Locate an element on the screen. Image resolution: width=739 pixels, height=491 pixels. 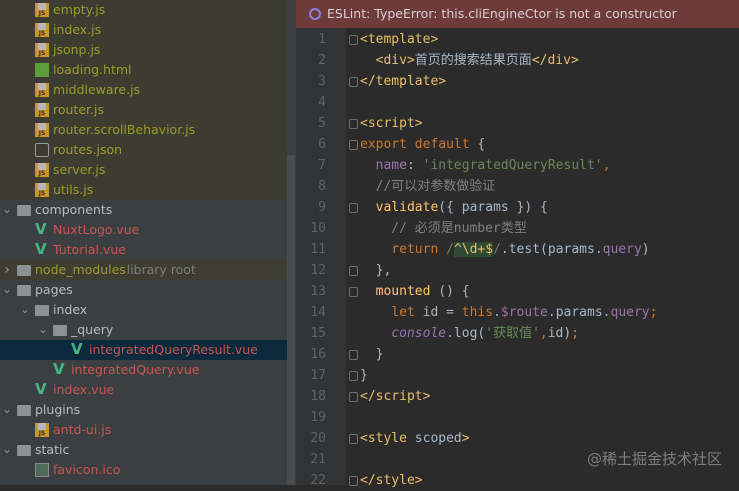
line-number: 17 is located at coordinates (318, 375).